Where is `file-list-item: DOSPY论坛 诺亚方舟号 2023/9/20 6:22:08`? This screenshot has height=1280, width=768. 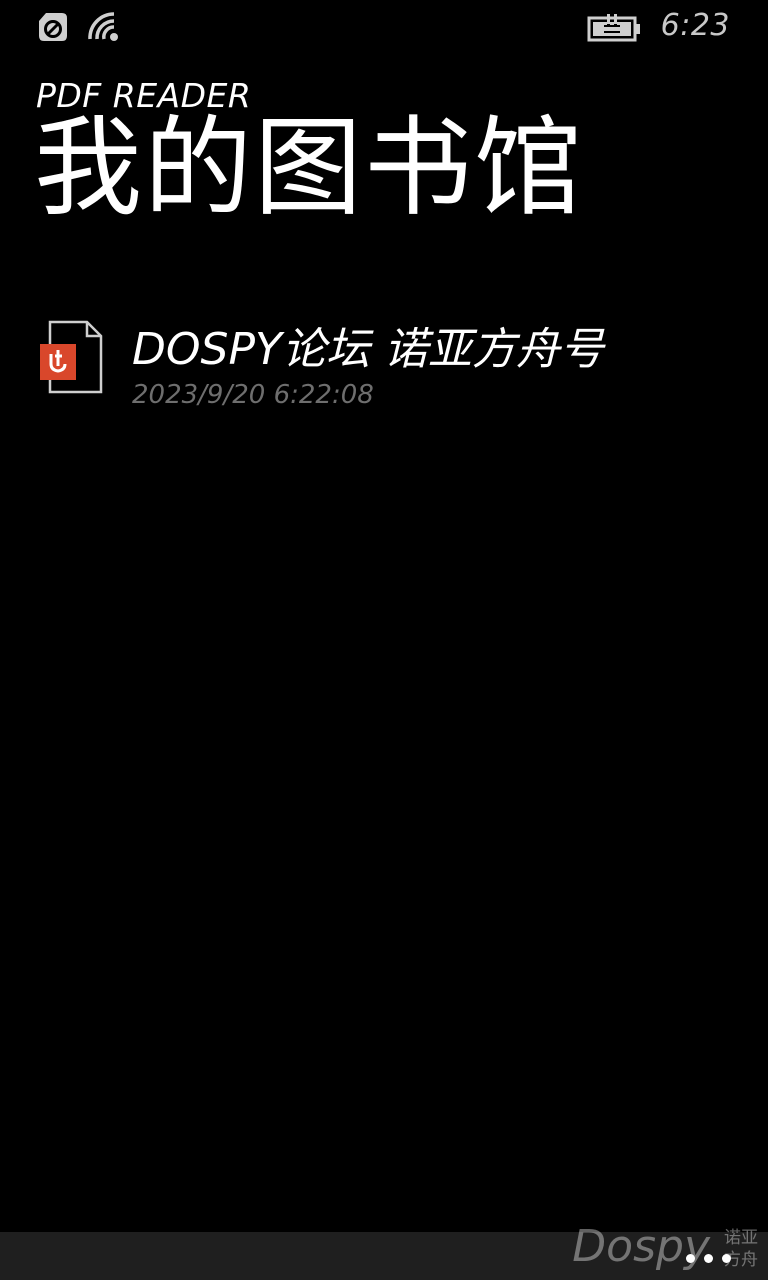
file-list-item: DOSPY论坛 诺亚方舟号 2023/9/20 6:22:08 is located at coordinates (384, 371).